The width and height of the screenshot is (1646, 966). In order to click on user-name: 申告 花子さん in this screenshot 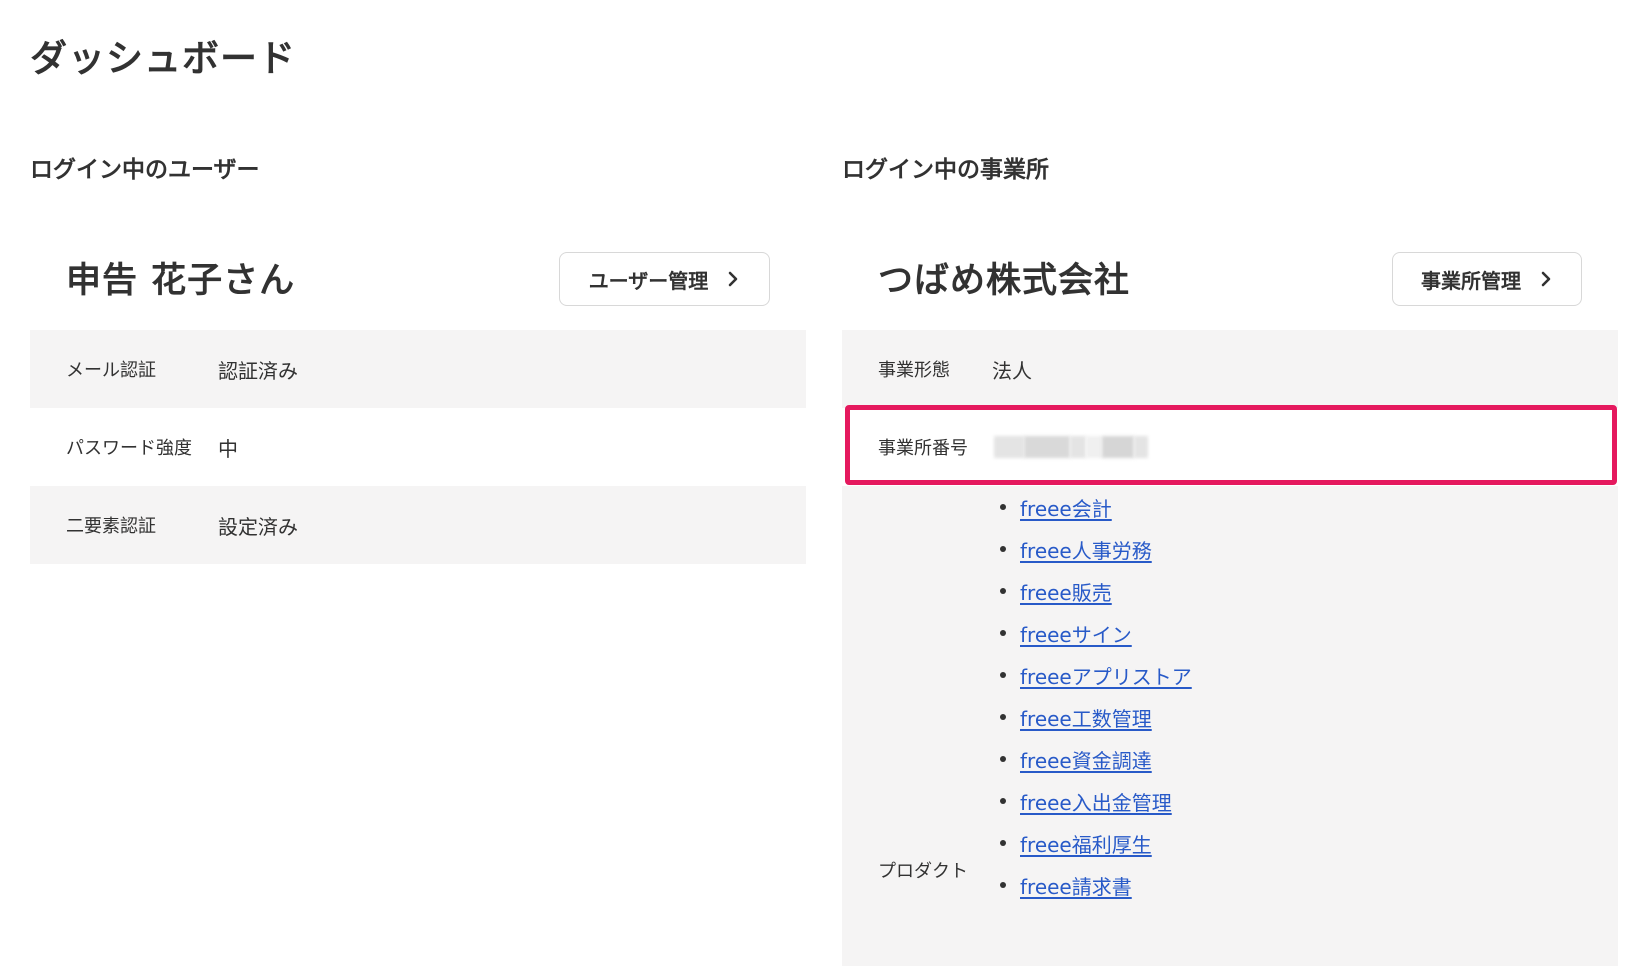, I will do `click(181, 281)`.